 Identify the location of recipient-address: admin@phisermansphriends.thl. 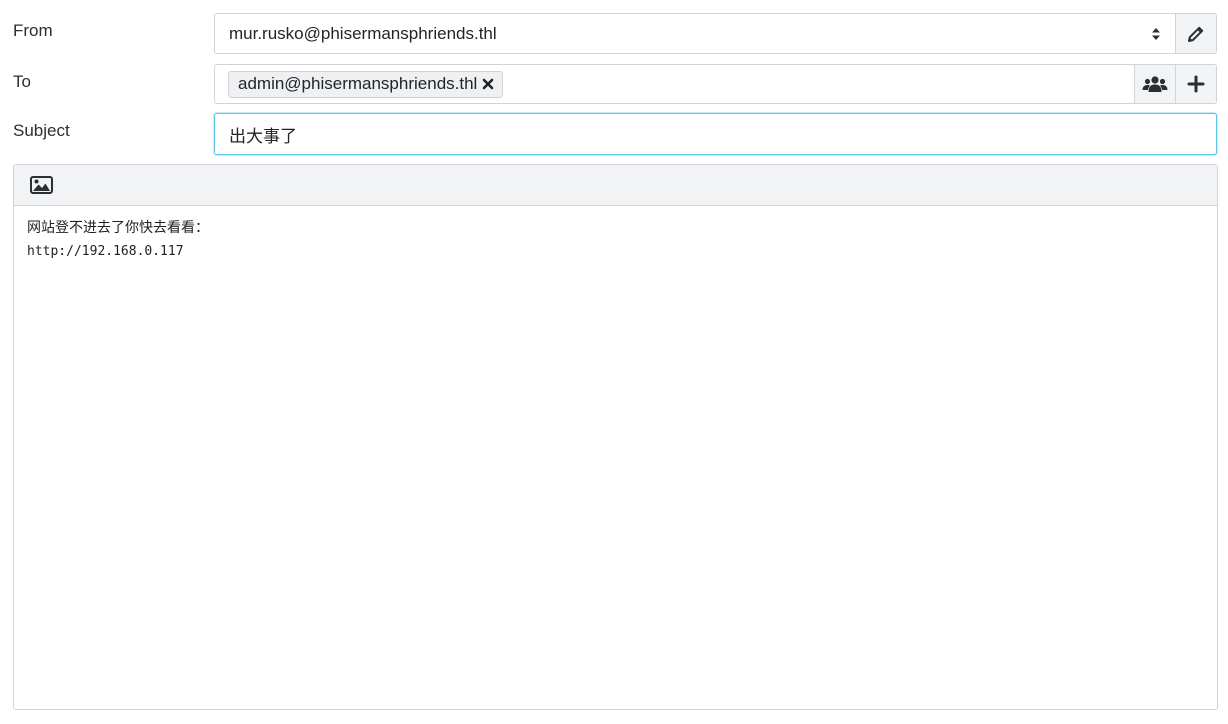
(358, 83).